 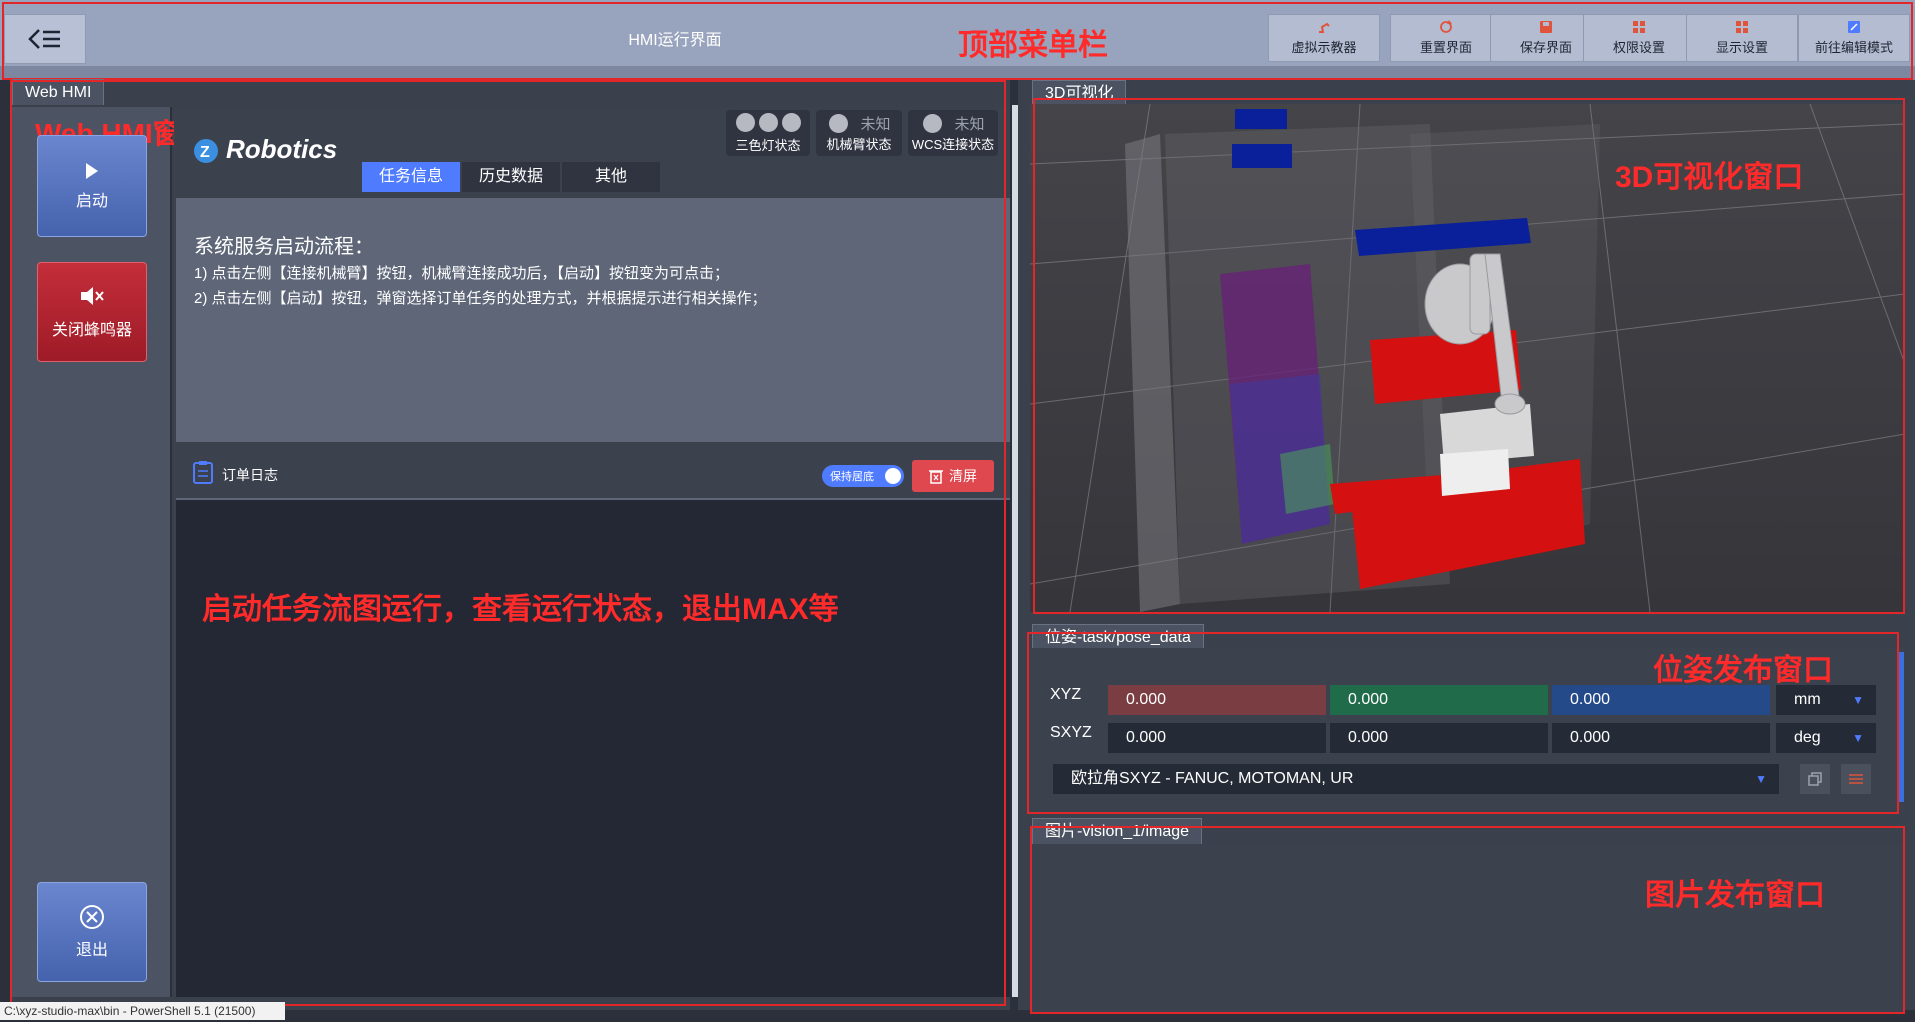 I want to click on annotation-top-frame, so click(x=957, y=41).